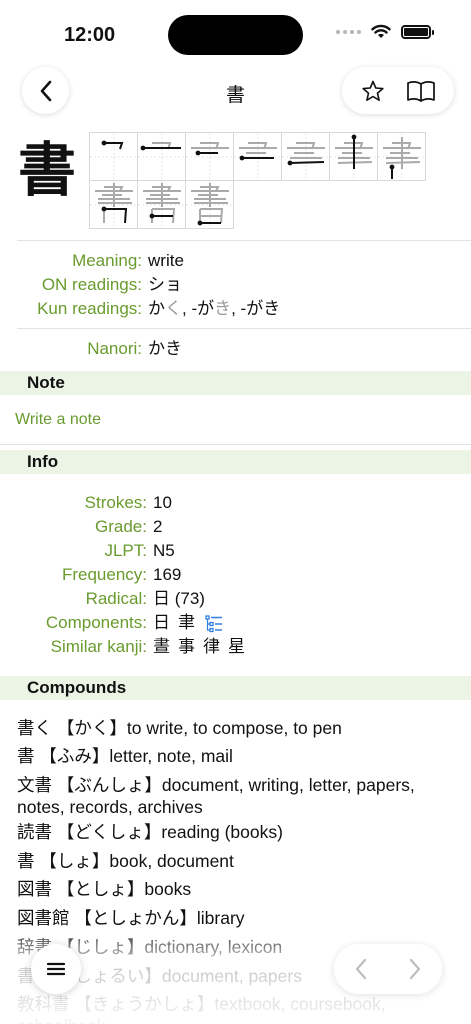 This screenshot has height=1024, width=471. I want to click on on-readings-label: ON readings:, so click(91, 284).